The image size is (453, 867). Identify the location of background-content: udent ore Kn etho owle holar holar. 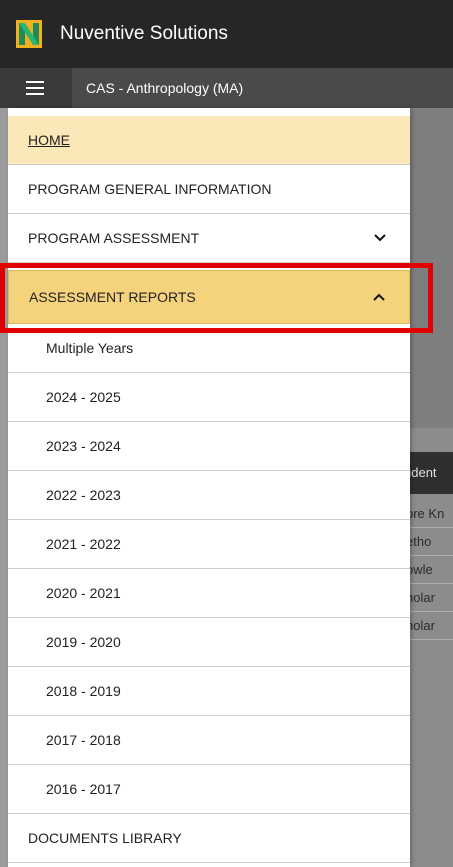
(431, 487).